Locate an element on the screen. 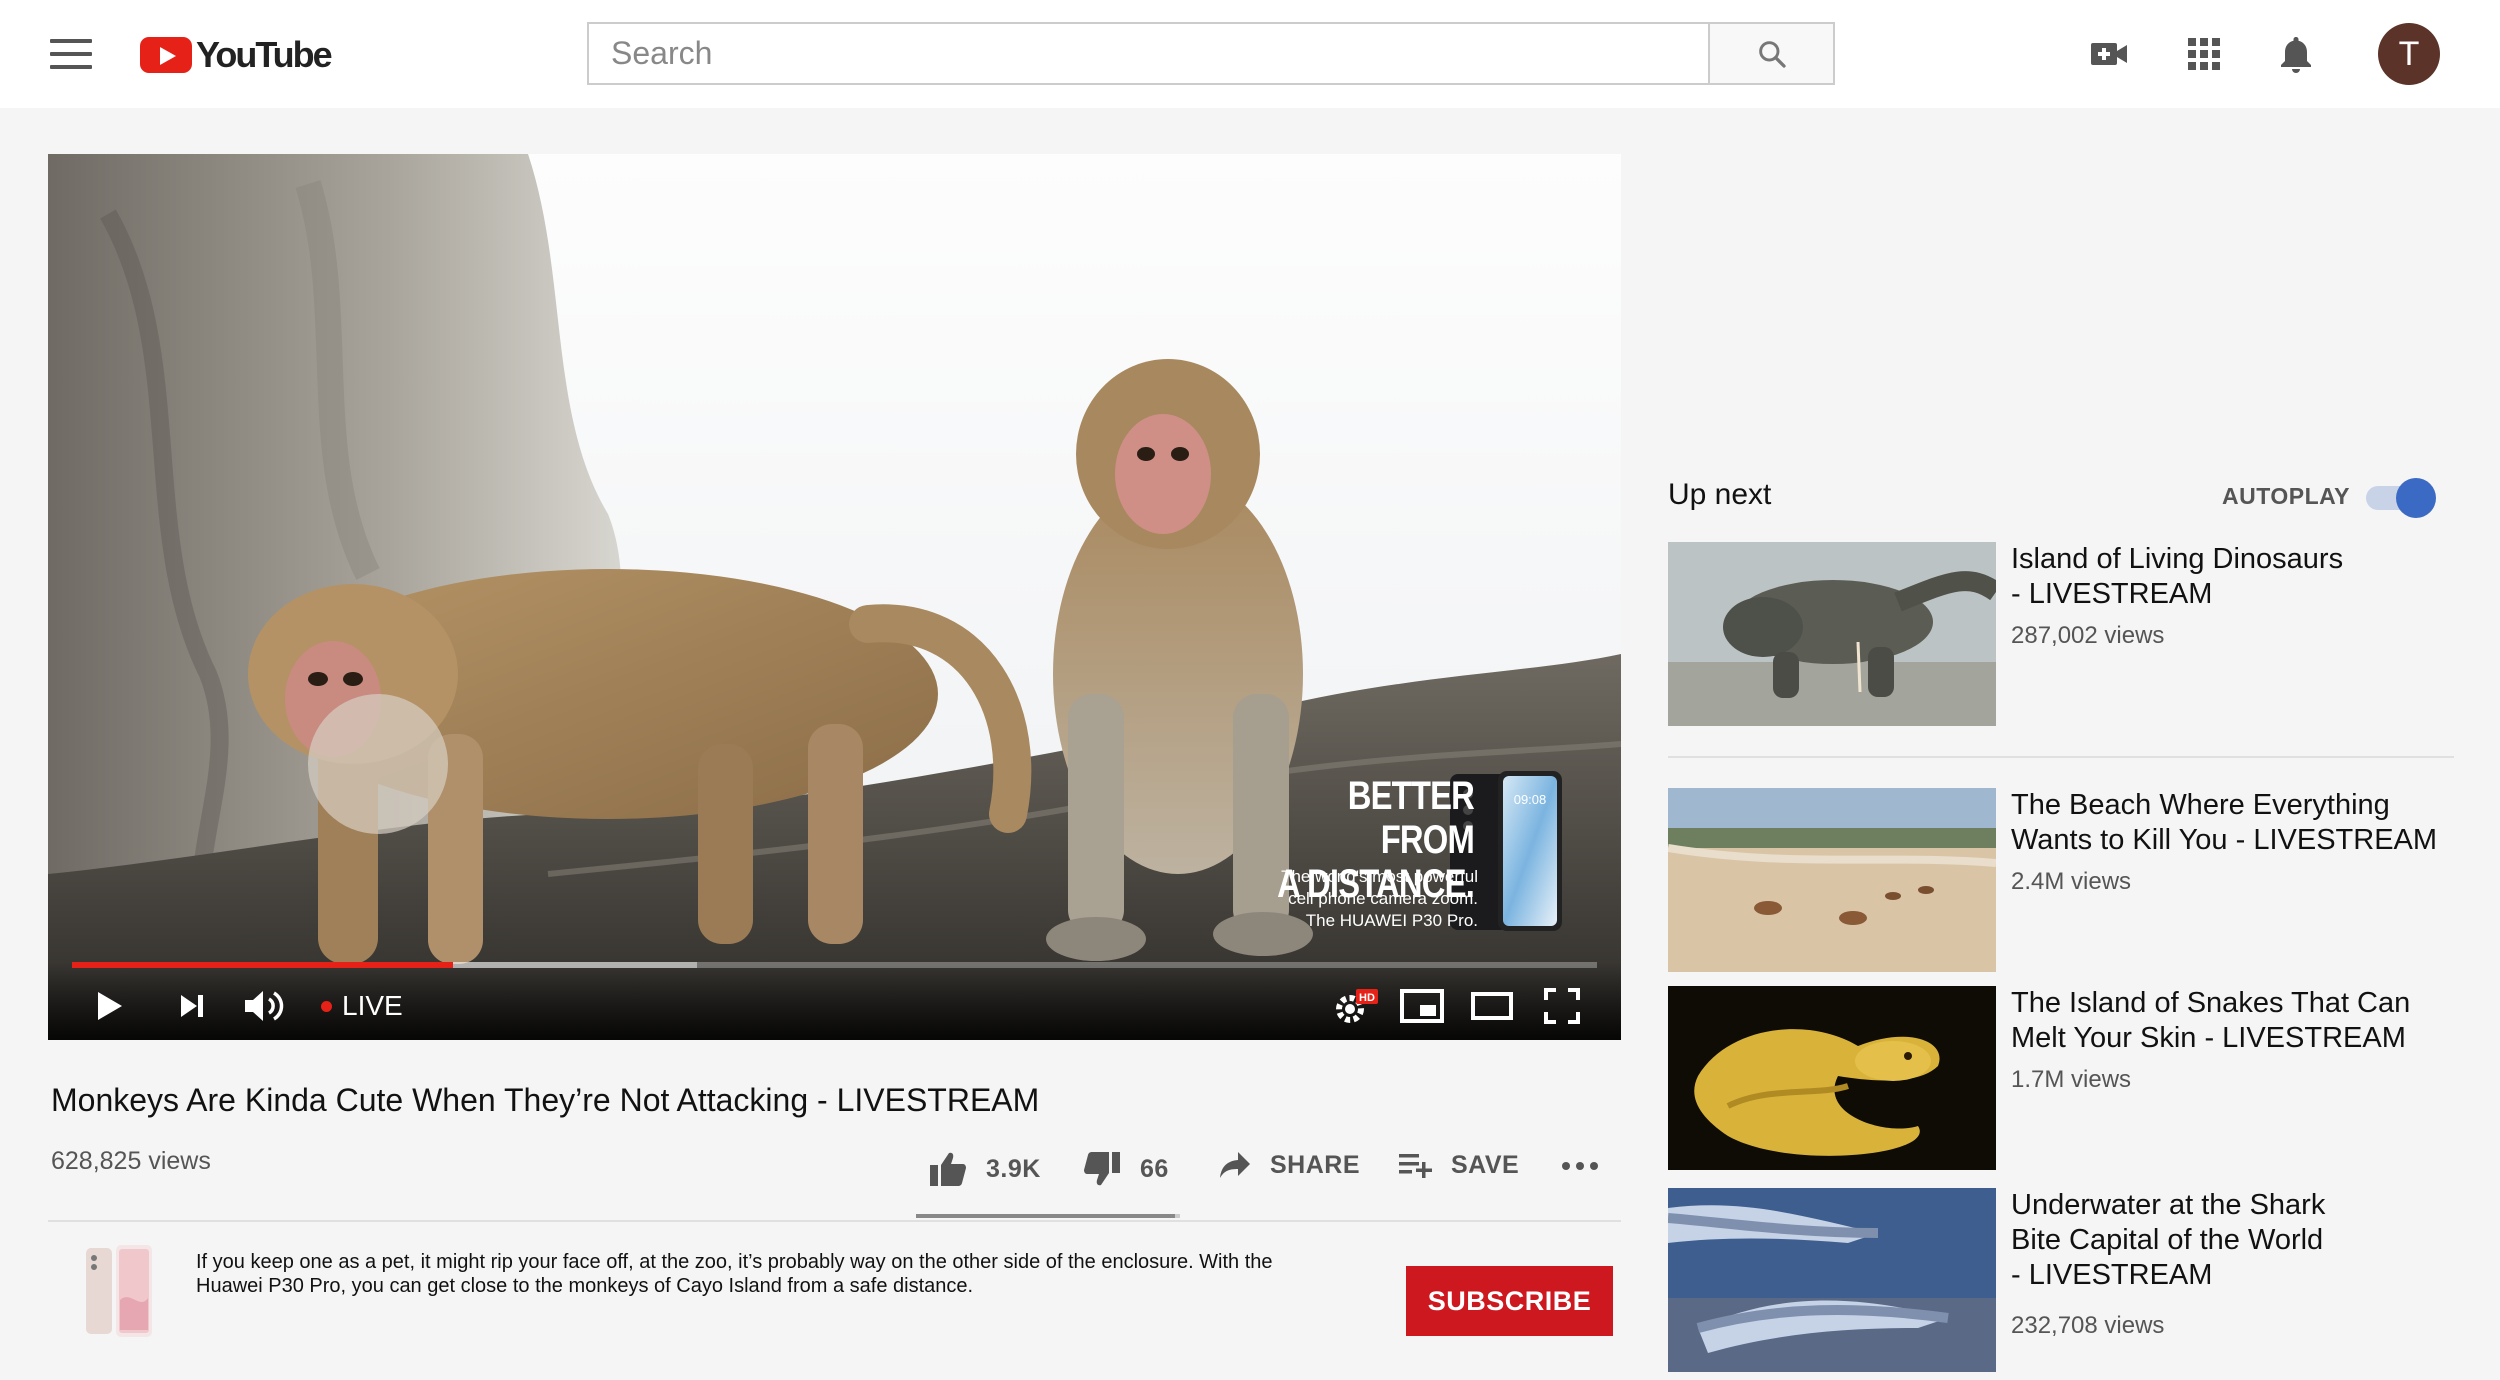 The height and width of the screenshot is (1380, 2500). recommended-video-views: 2.4M views is located at coordinates (2071, 881).